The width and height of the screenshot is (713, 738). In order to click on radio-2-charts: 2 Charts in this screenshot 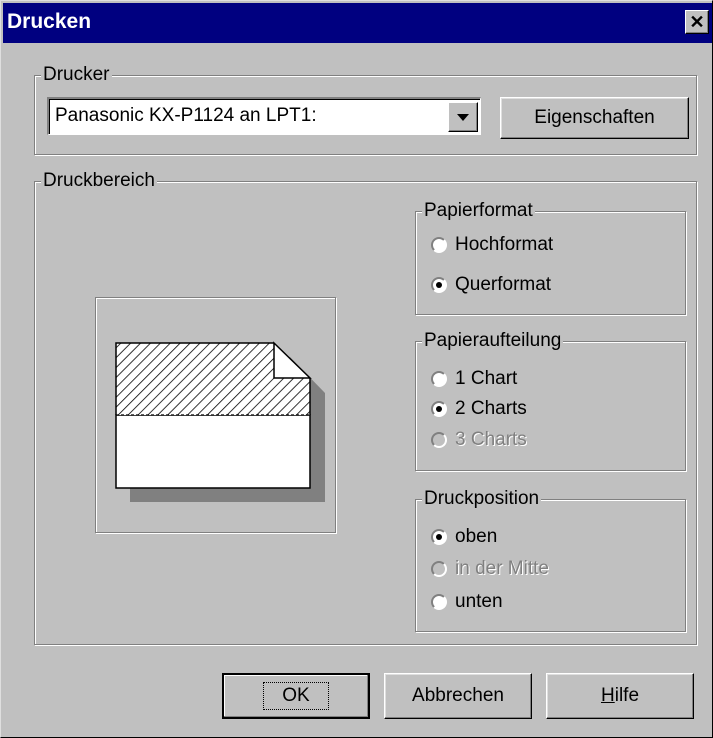, I will do `click(479, 409)`.